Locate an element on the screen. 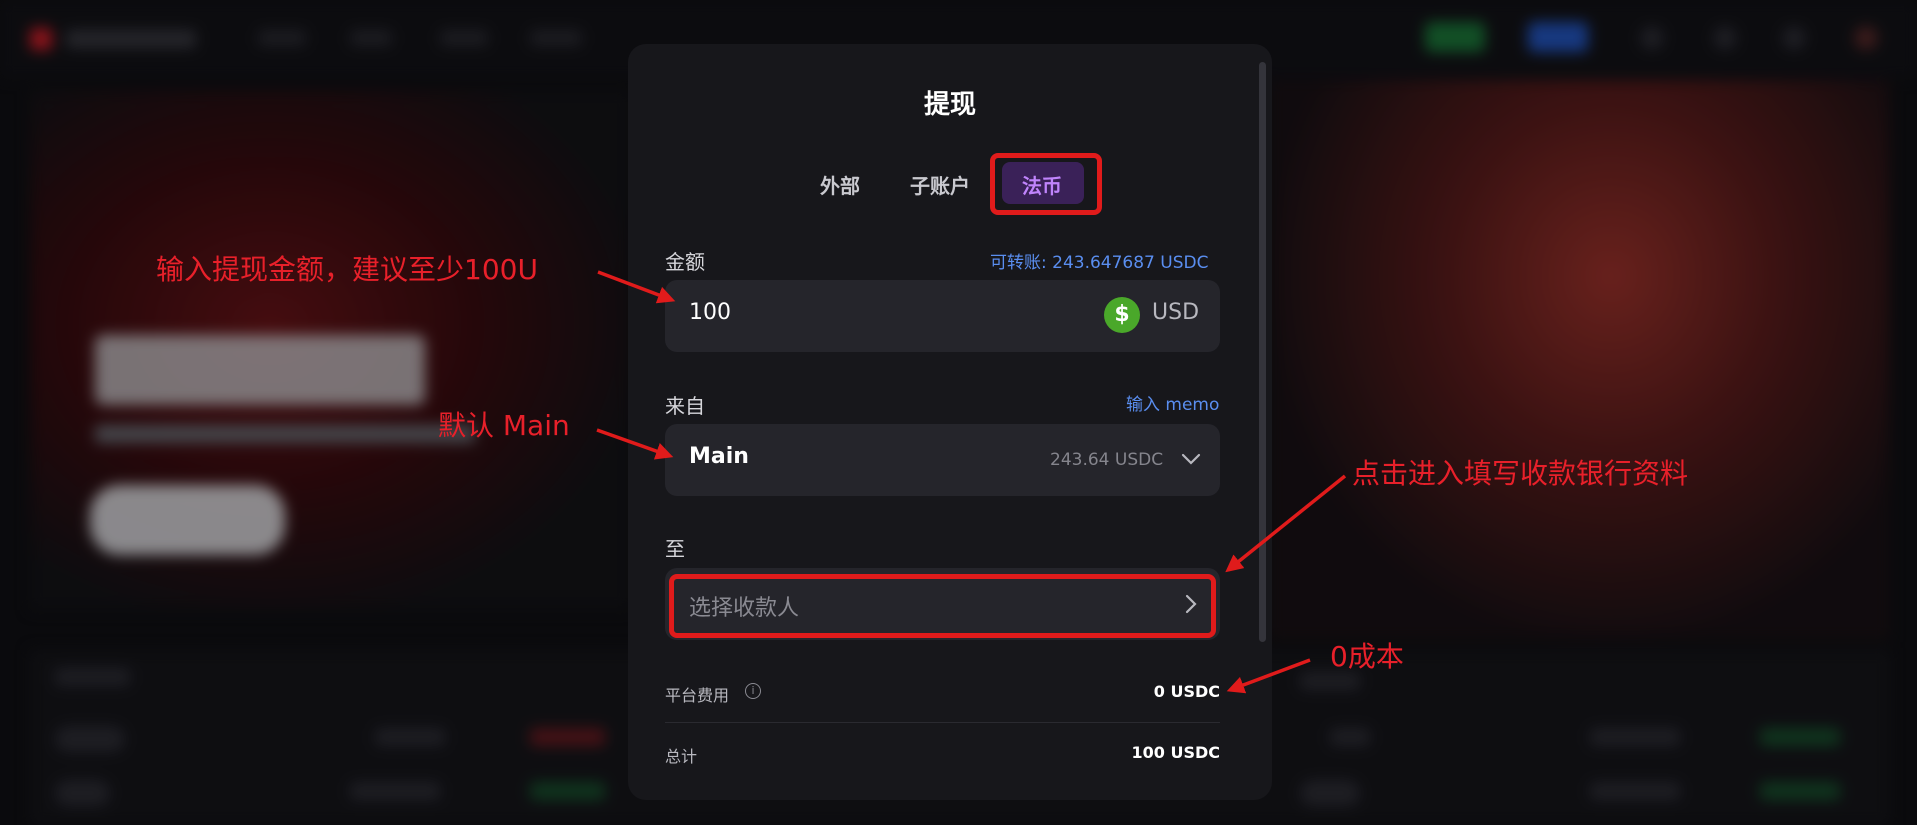 This screenshot has width=1917, height=825. arrow-fee is located at coordinates (1268, 676).